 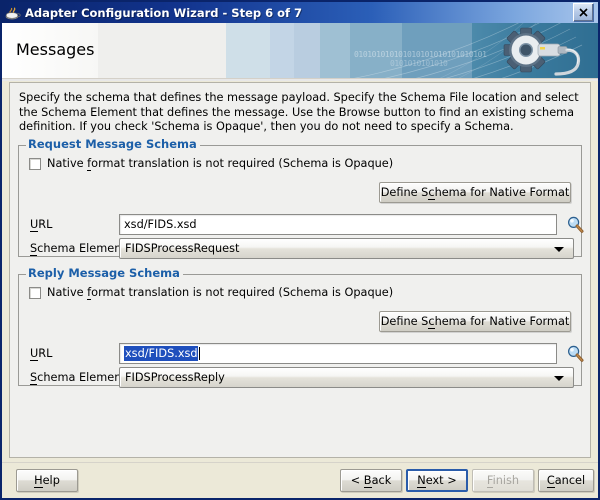 What do you see at coordinates (550, 481) in the screenshot?
I see `cancel-mnemonic: C` at bounding box center [550, 481].